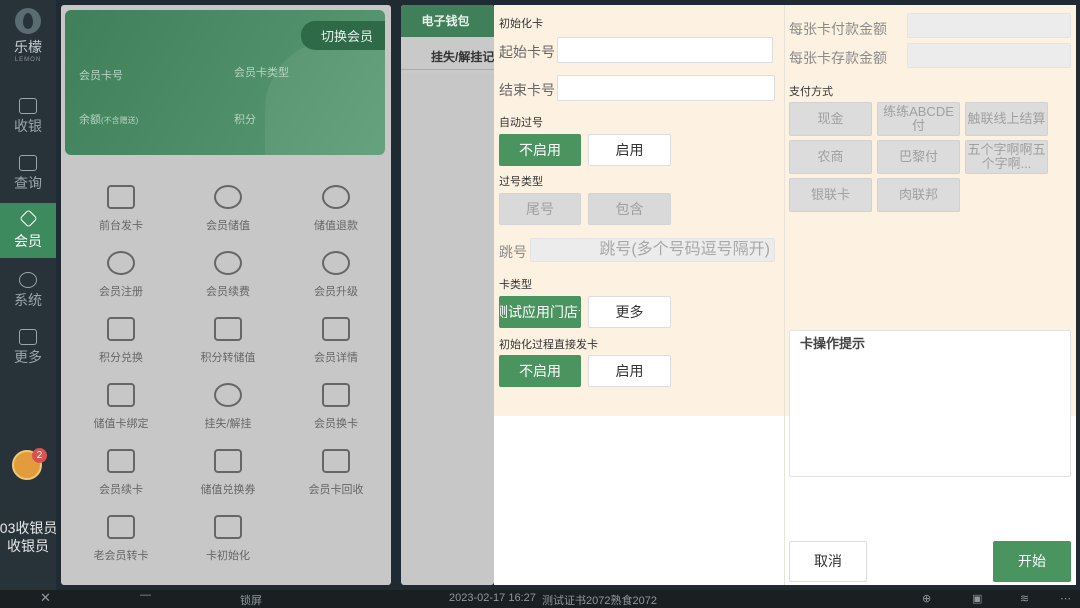 This screenshot has width=1080, height=608. Describe the element at coordinates (228, 479) in the screenshot. I see `op-voucher: 储值兑换券` at that location.